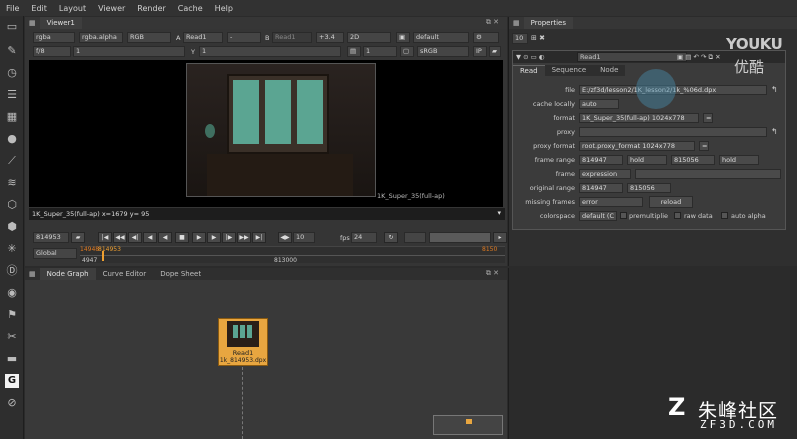 The image size is (797, 439). What do you see at coordinates (460, 237) in the screenshot?
I see `in-out-bar` at bounding box center [460, 237].